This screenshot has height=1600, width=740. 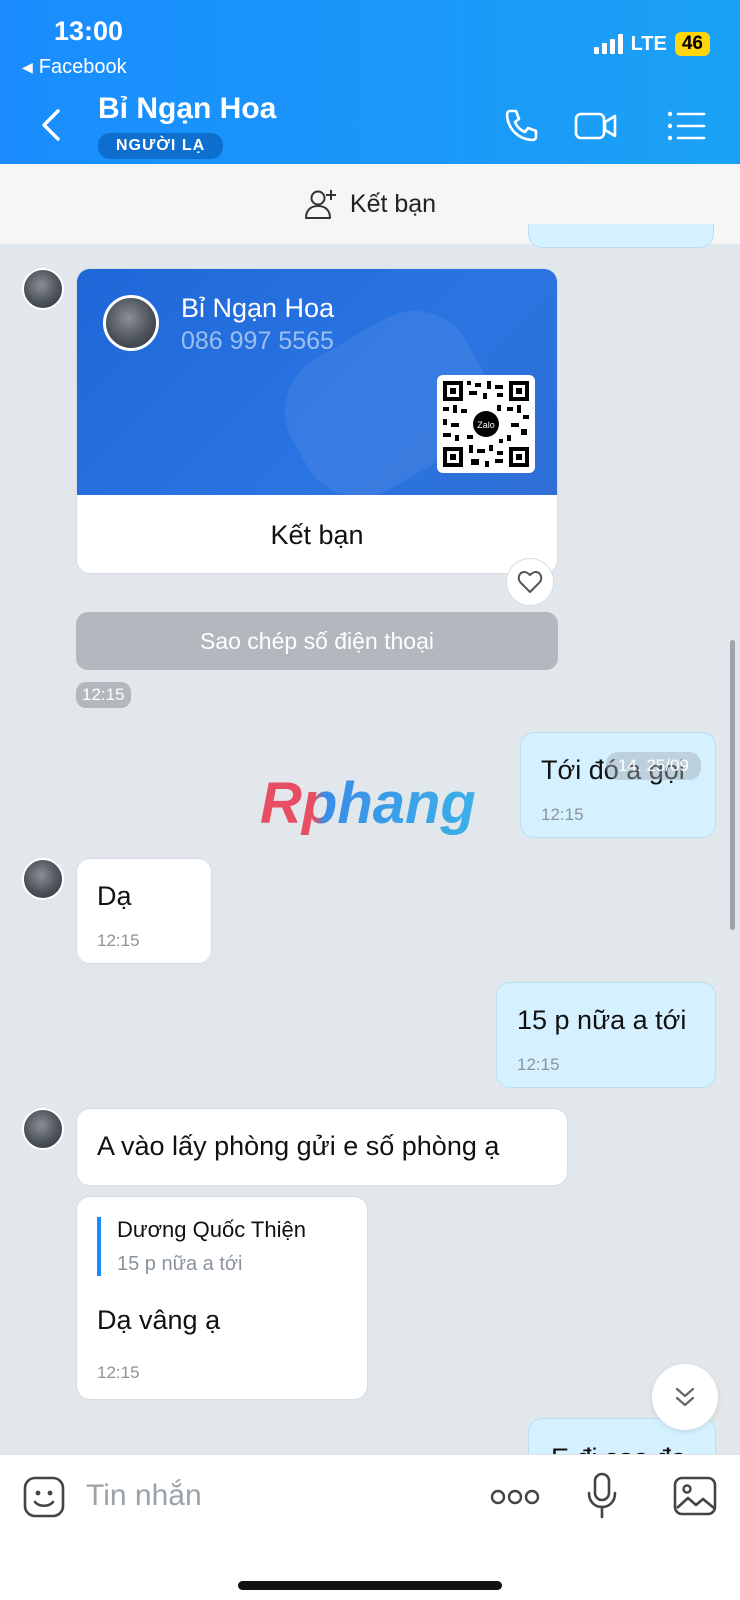 What do you see at coordinates (520, 126) in the screenshot?
I see `phone-icon` at bounding box center [520, 126].